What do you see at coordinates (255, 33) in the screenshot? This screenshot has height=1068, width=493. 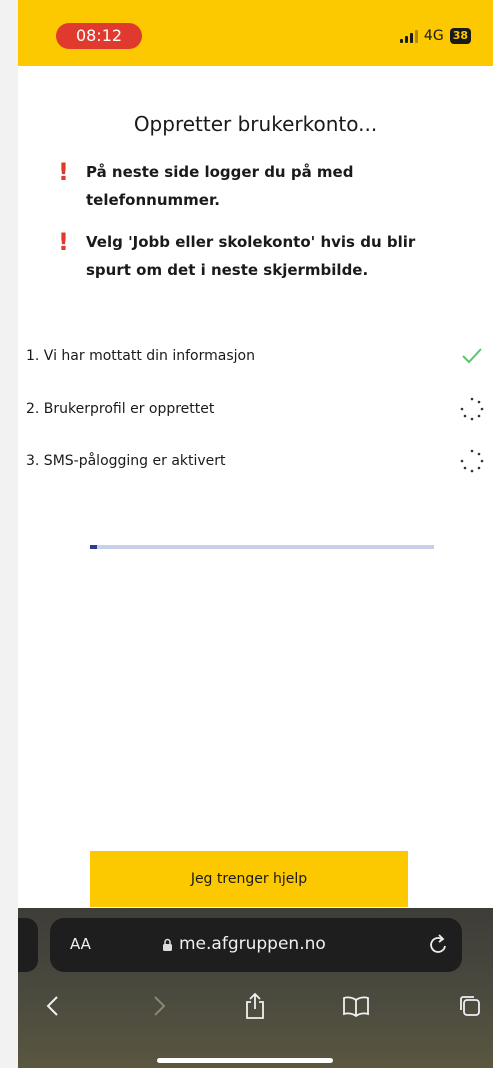 I see `status-bar: 08:12 4G 38` at bounding box center [255, 33].